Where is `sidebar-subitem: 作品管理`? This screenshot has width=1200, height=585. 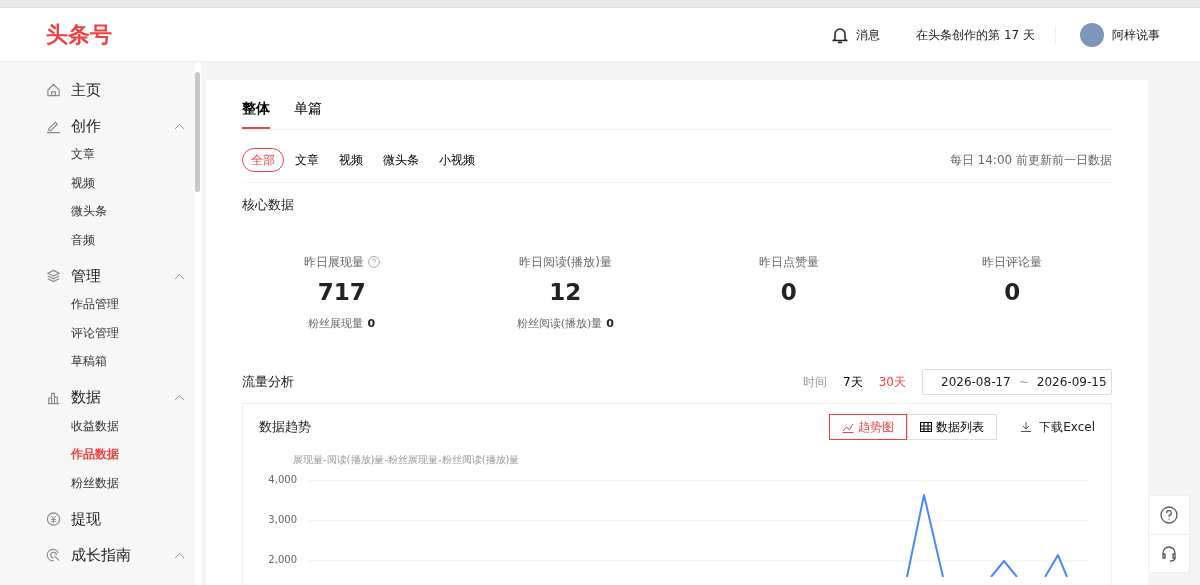 sidebar-subitem: 作品管理 is located at coordinates (82, 304).